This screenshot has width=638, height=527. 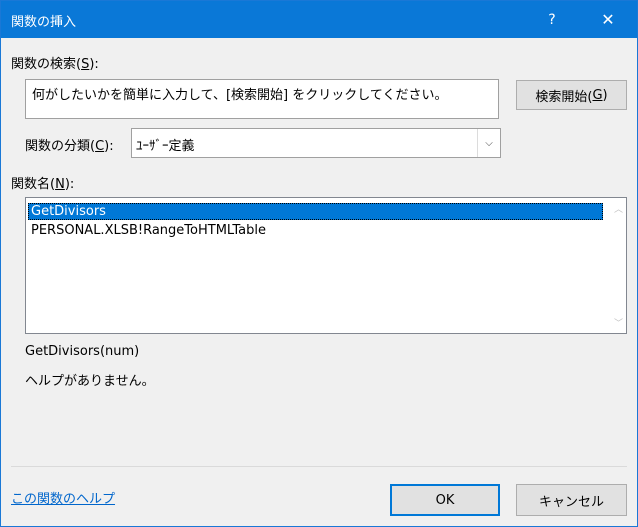 I want to click on search-start-button: 検索開始(G), so click(x=571, y=95).